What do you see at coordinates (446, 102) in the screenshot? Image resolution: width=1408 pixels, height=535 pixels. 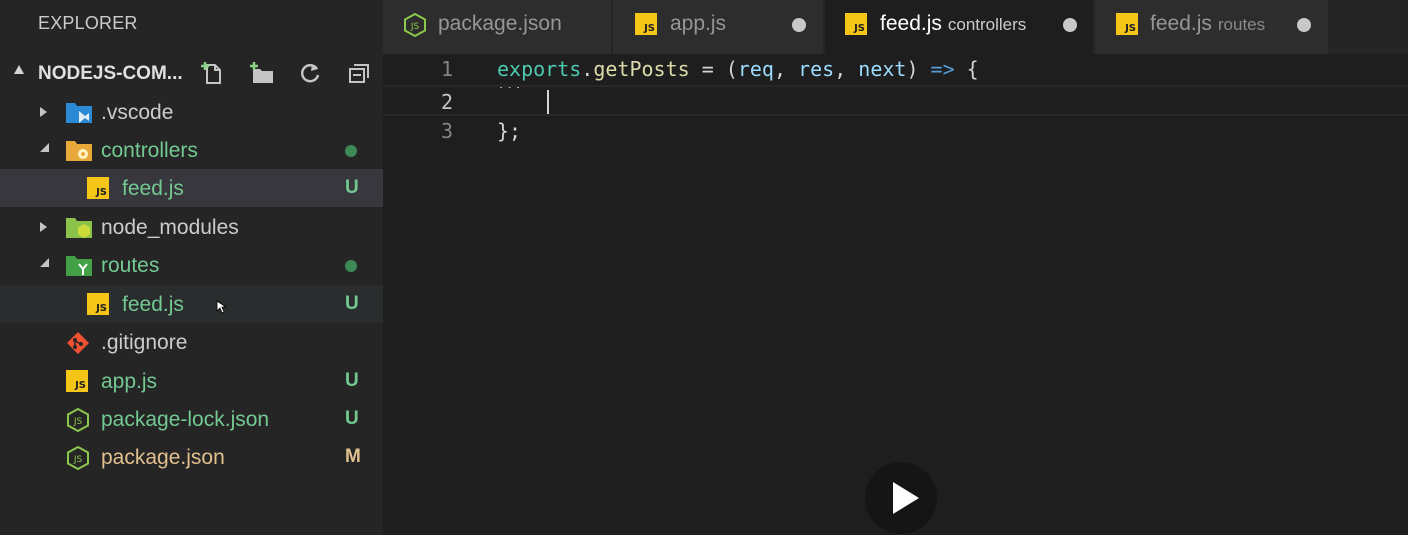 I see `line-number: 2` at bounding box center [446, 102].